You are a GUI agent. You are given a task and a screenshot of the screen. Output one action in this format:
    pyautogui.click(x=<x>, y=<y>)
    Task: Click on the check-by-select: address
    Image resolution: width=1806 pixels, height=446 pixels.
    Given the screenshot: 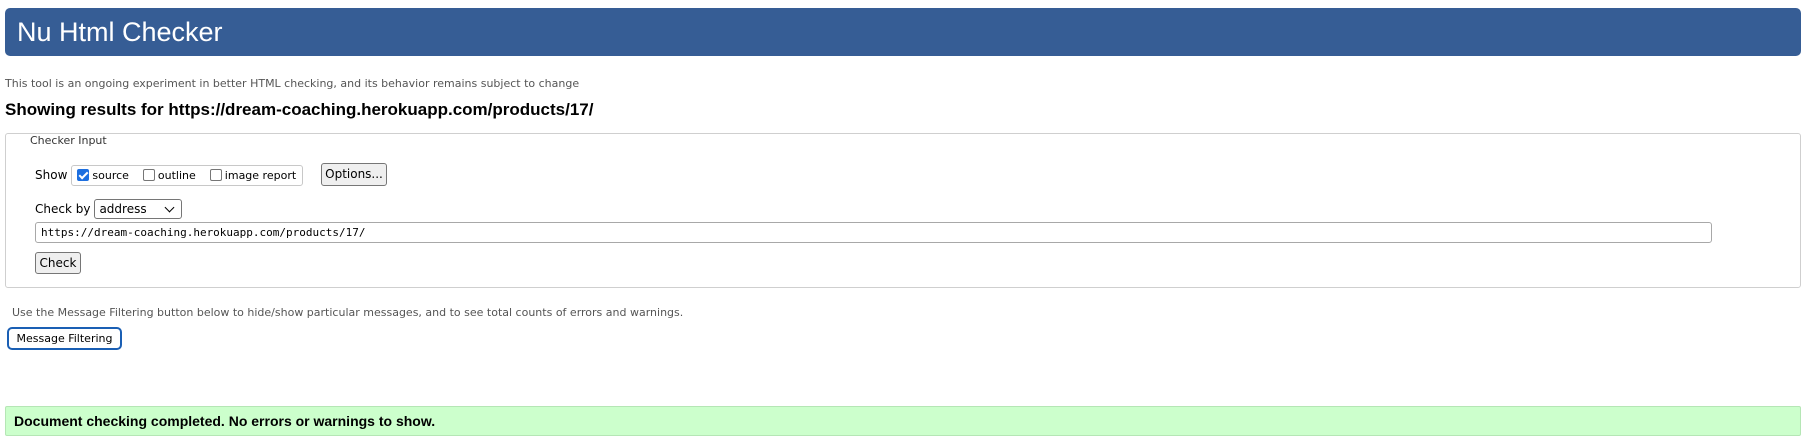 What is the action you would take?
    pyautogui.click(x=138, y=209)
    